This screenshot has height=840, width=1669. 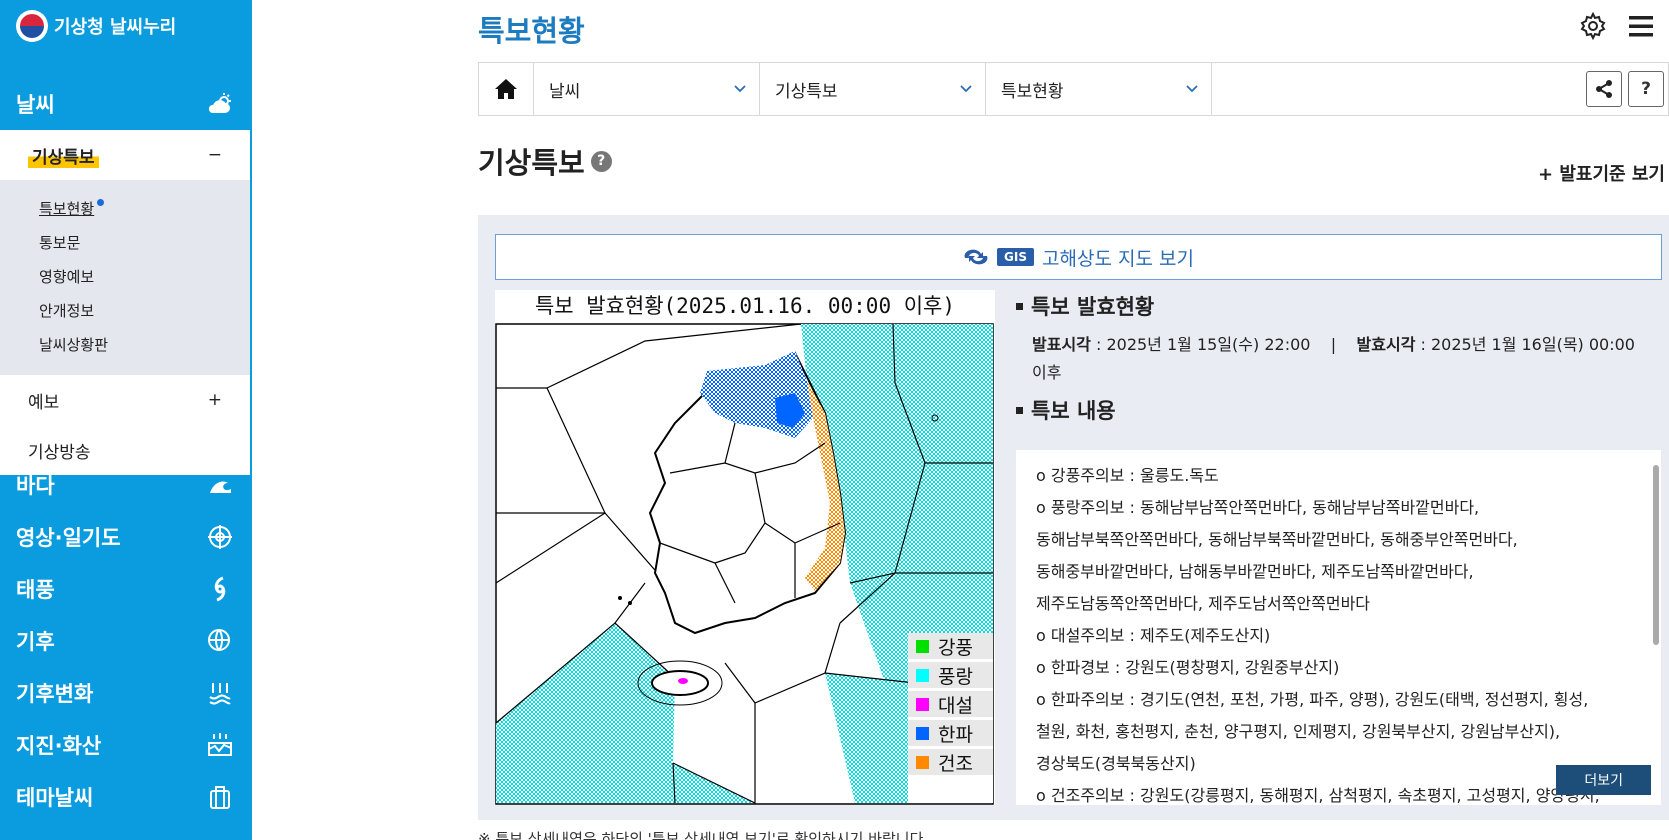 What do you see at coordinates (59, 746) in the screenshot?
I see `sidebar-item-label: 지진·화산` at bounding box center [59, 746].